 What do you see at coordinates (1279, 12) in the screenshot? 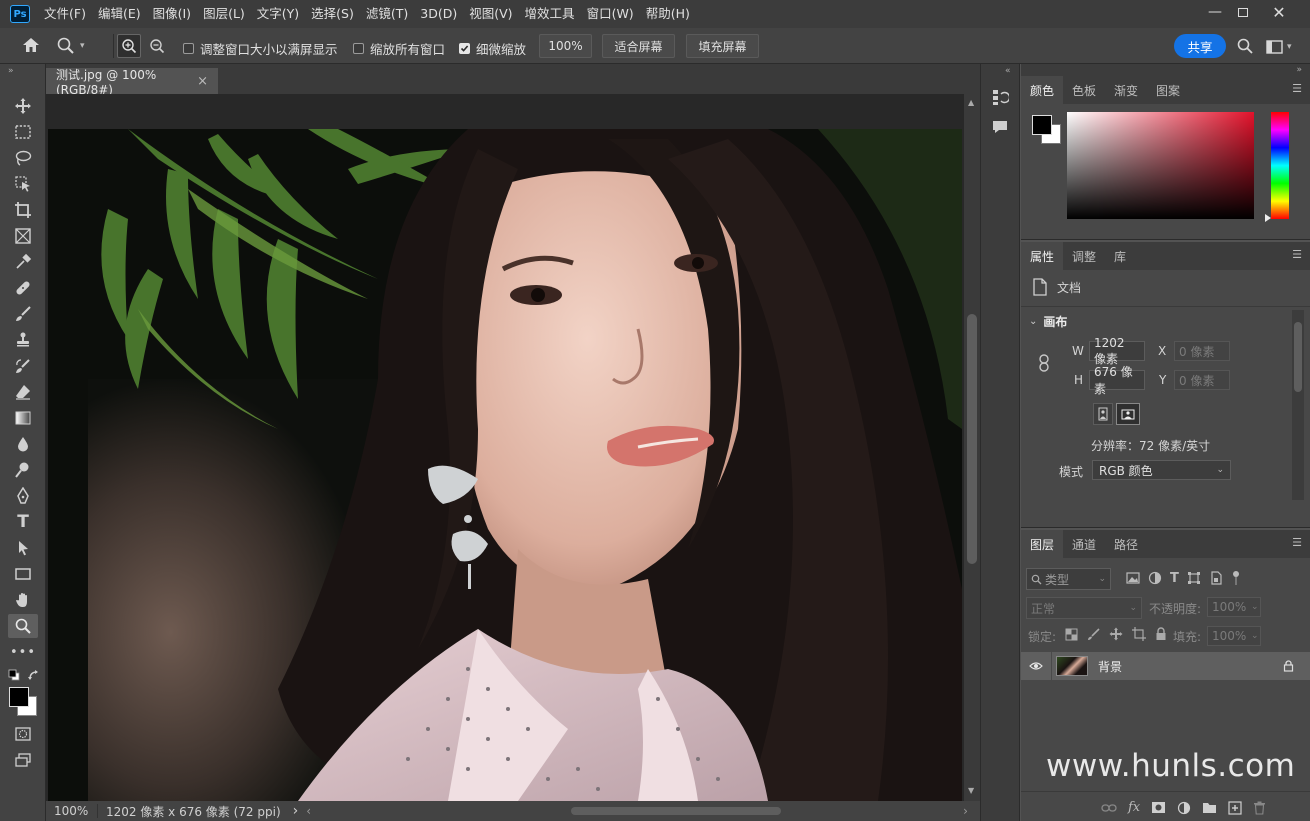
I see `close-window-button: ✕` at bounding box center [1279, 12].